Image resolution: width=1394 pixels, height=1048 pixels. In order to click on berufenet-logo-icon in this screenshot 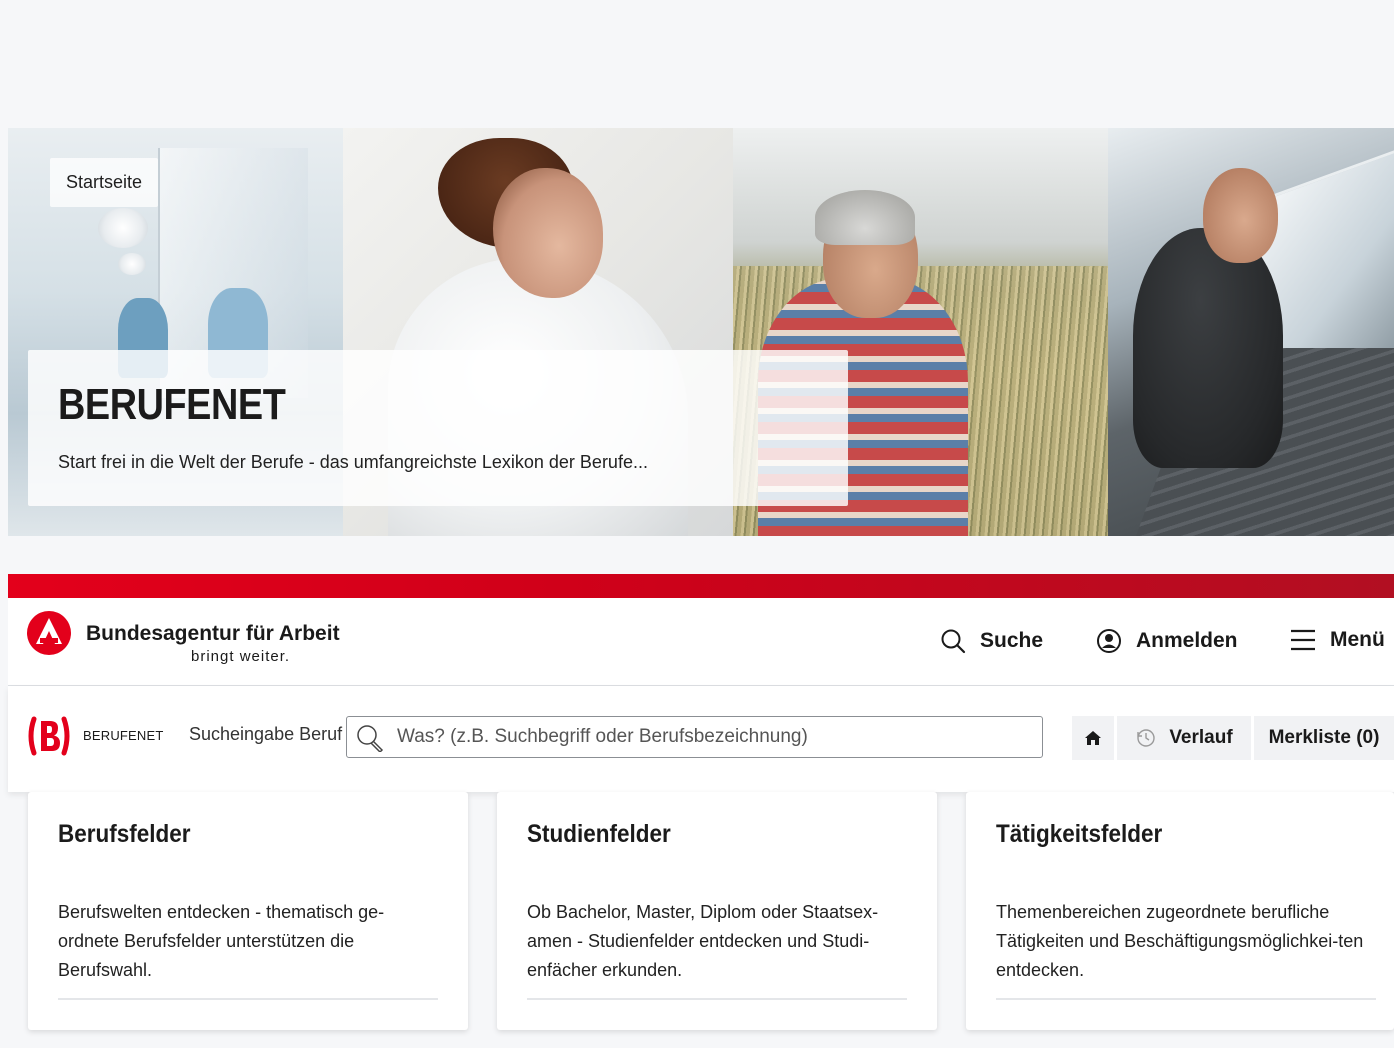, I will do `click(49, 736)`.